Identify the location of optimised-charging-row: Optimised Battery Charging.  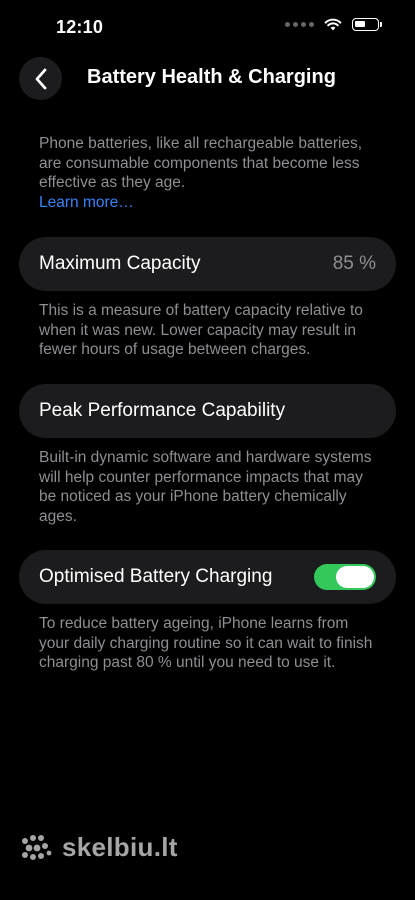
(207, 577).